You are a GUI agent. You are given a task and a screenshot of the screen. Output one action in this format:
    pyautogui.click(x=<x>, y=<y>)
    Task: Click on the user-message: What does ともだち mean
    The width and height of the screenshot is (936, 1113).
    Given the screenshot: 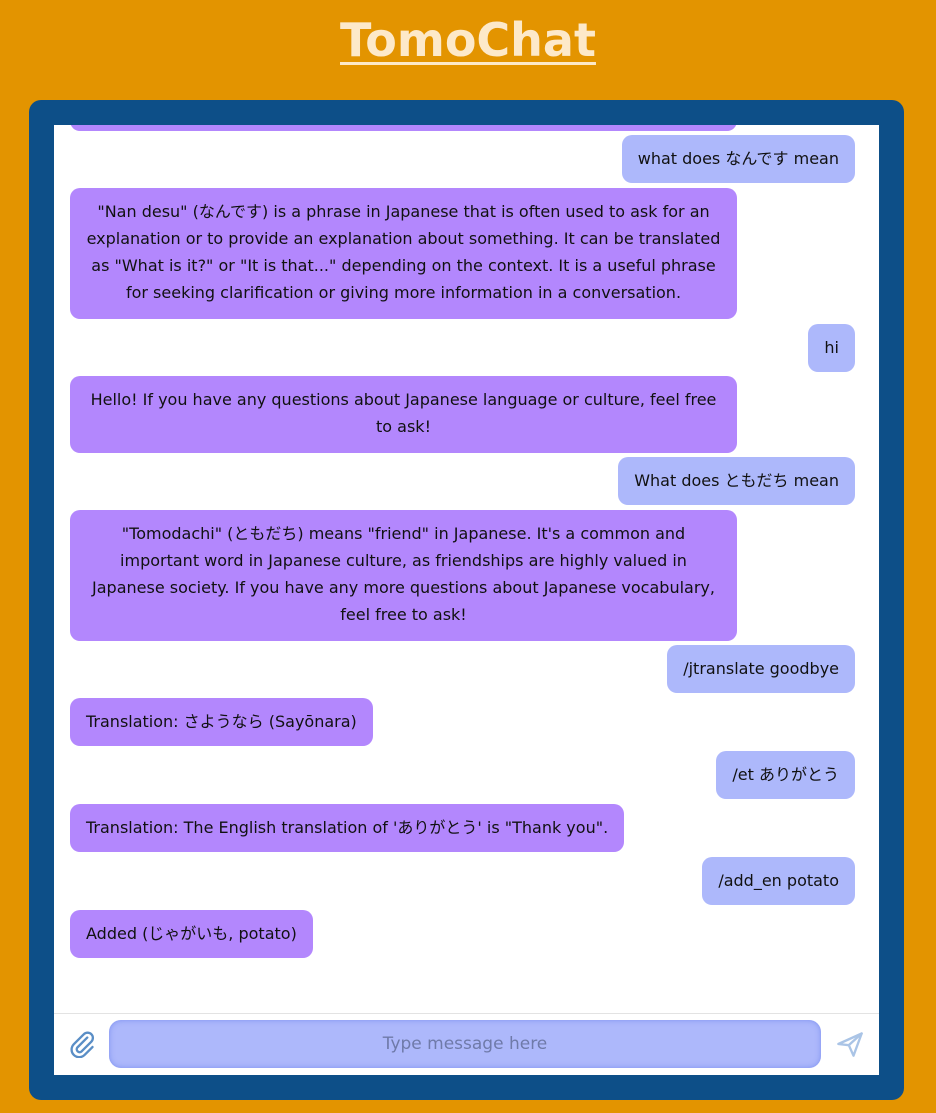 What is the action you would take?
    pyautogui.click(x=736, y=481)
    